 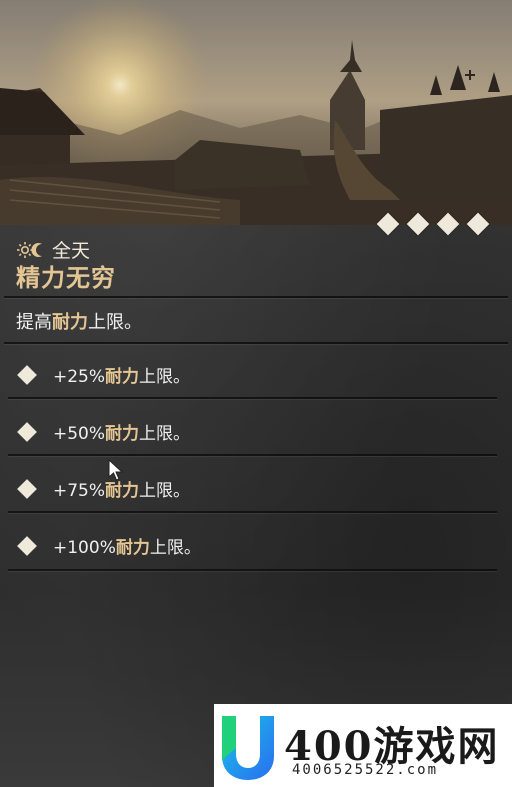 I want to click on tier-text: +50%耐力上限。, so click(x=121, y=431).